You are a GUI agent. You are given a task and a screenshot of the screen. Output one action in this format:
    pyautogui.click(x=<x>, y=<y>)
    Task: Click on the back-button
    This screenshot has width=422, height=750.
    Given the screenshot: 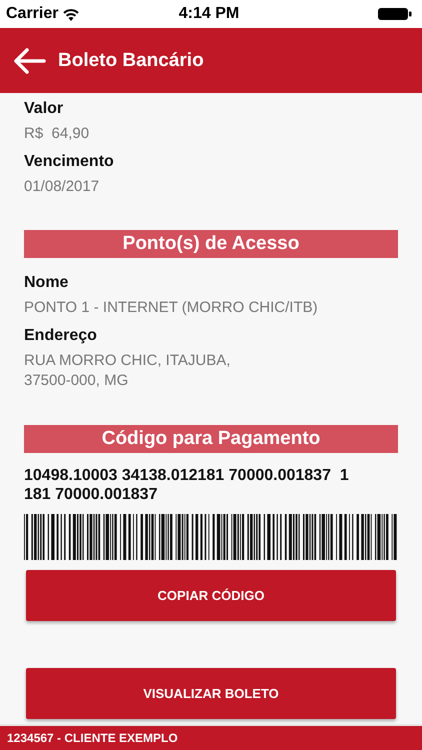 What is the action you would take?
    pyautogui.click(x=29, y=60)
    